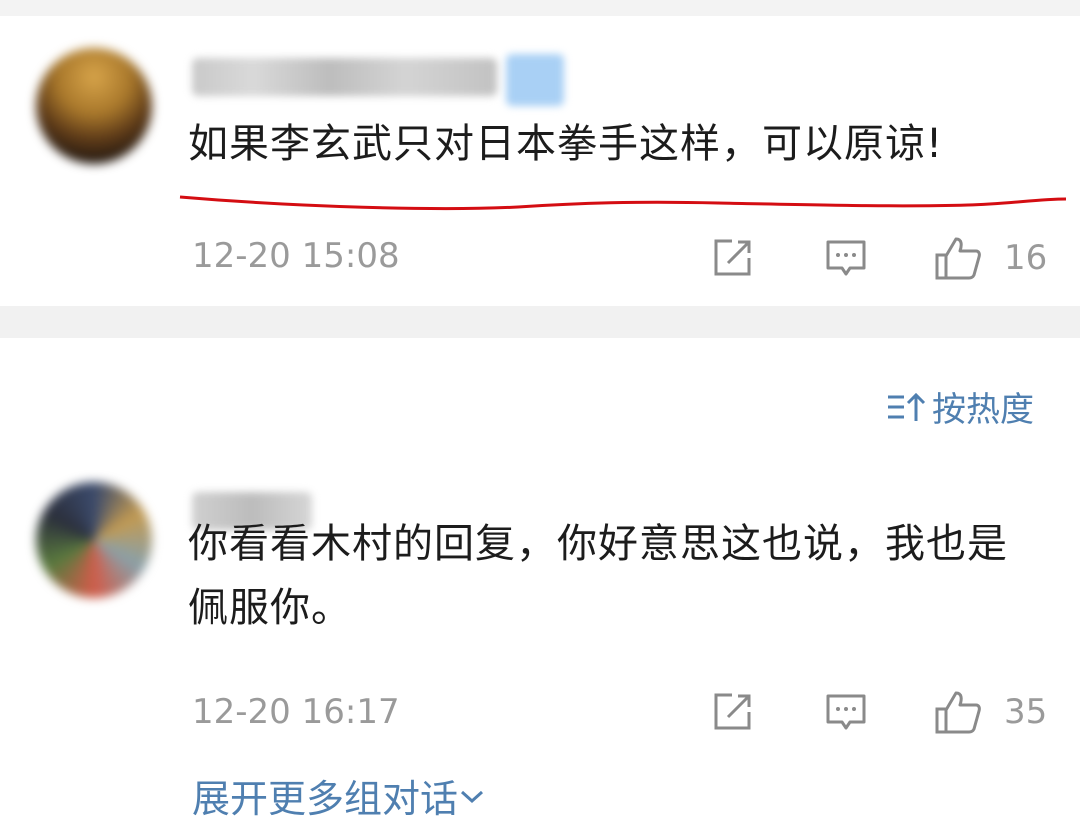 The width and height of the screenshot is (1080, 840). What do you see at coordinates (983, 410) in the screenshot?
I see `sort-label: 按热度` at bounding box center [983, 410].